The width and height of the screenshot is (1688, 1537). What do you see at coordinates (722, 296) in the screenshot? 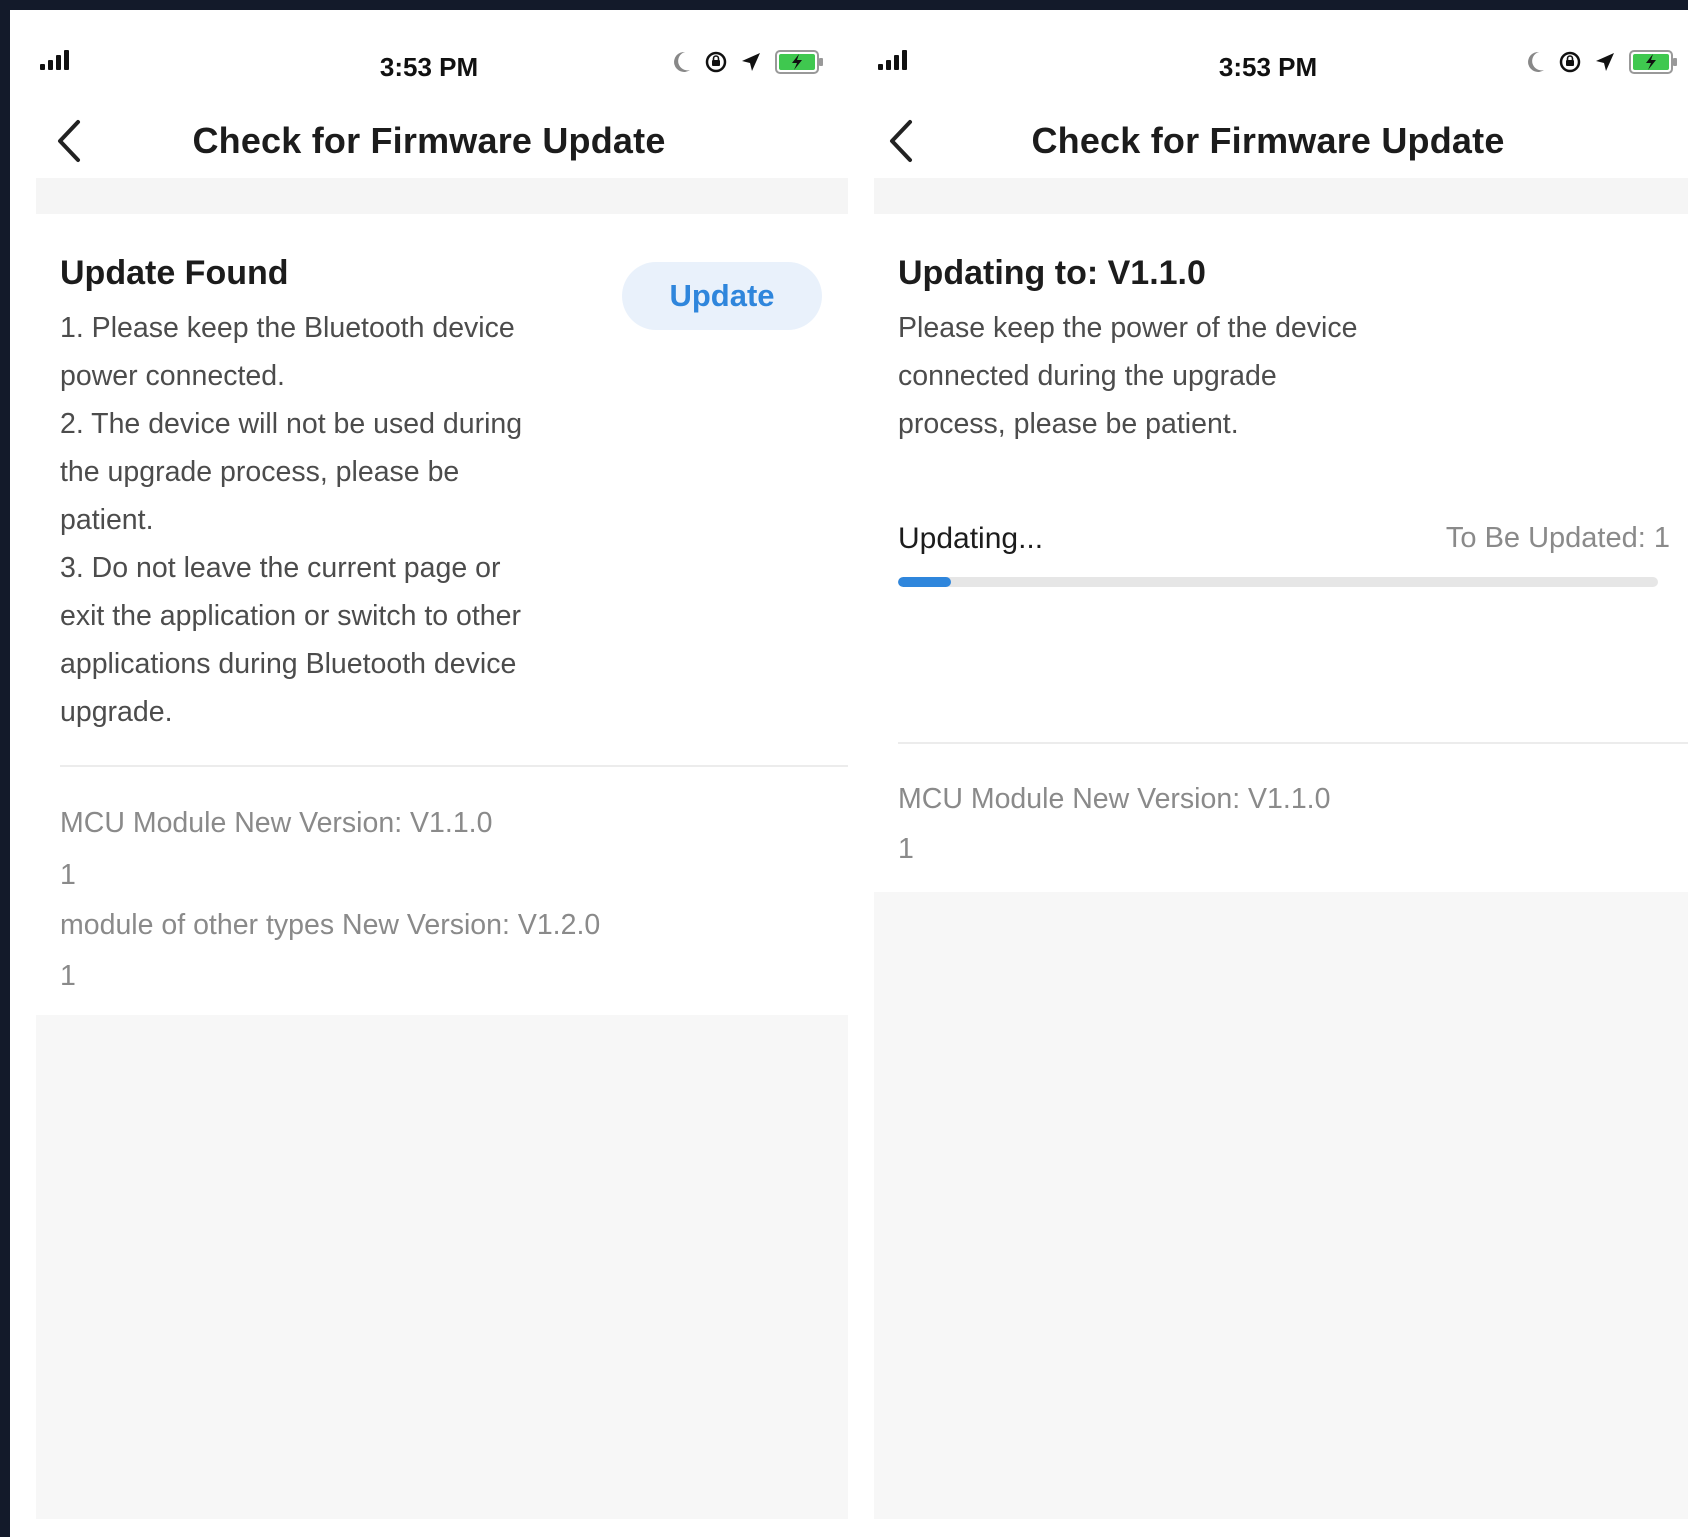
I see `update-button: Update` at bounding box center [722, 296].